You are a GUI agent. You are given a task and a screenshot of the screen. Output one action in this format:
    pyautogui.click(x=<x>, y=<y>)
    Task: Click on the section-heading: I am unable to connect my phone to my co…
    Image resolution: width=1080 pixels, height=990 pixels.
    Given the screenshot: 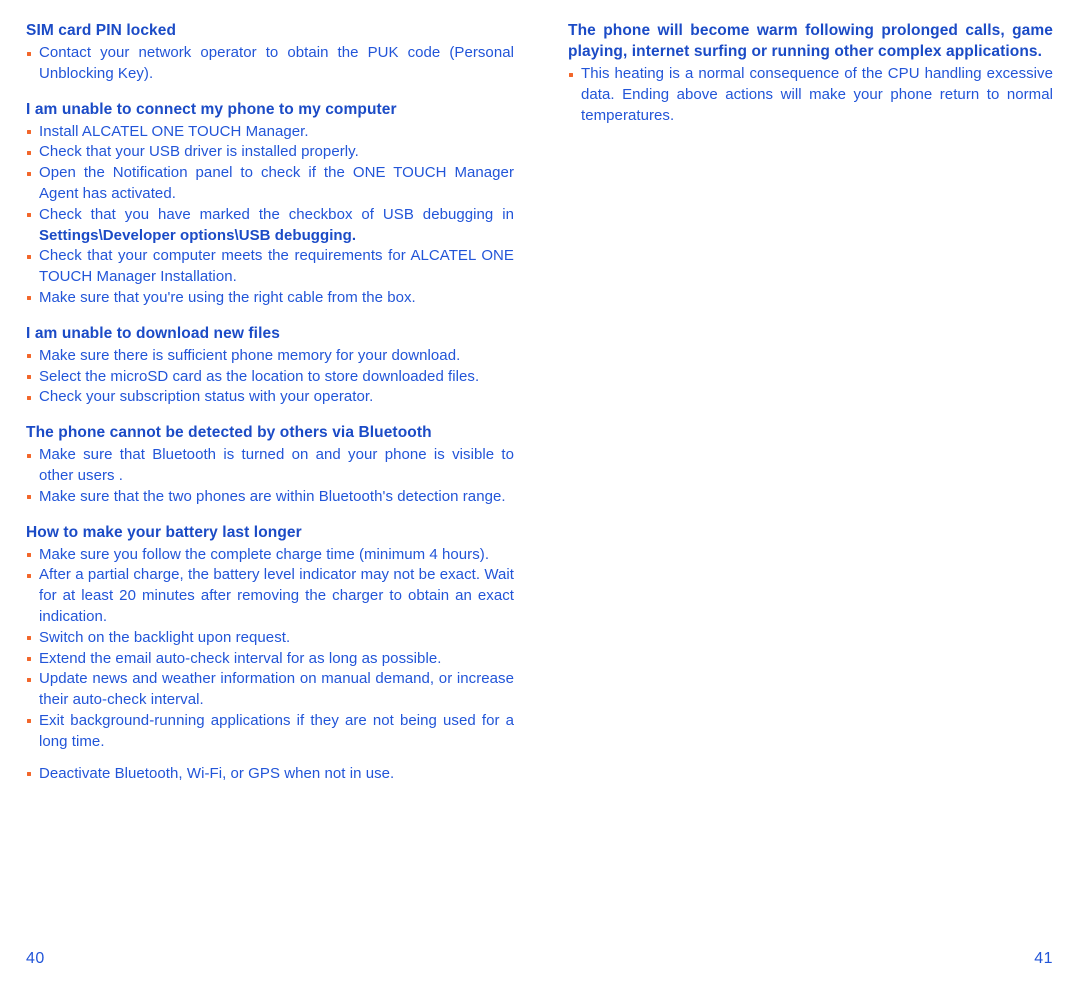 What is the action you would take?
    pyautogui.click(x=211, y=109)
    